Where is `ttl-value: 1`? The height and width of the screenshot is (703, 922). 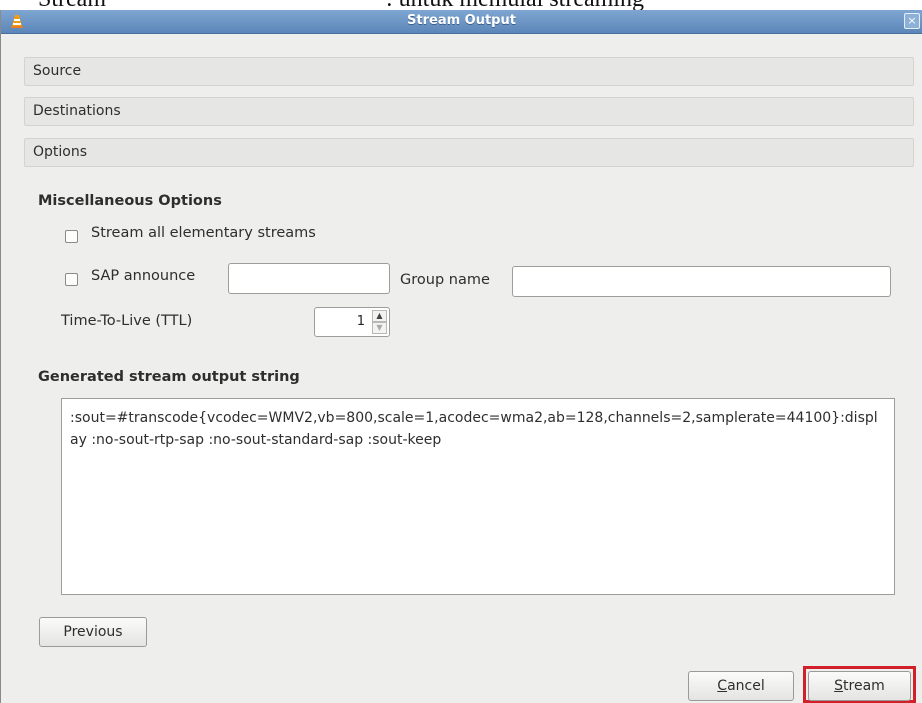 ttl-value: 1 is located at coordinates (360, 321).